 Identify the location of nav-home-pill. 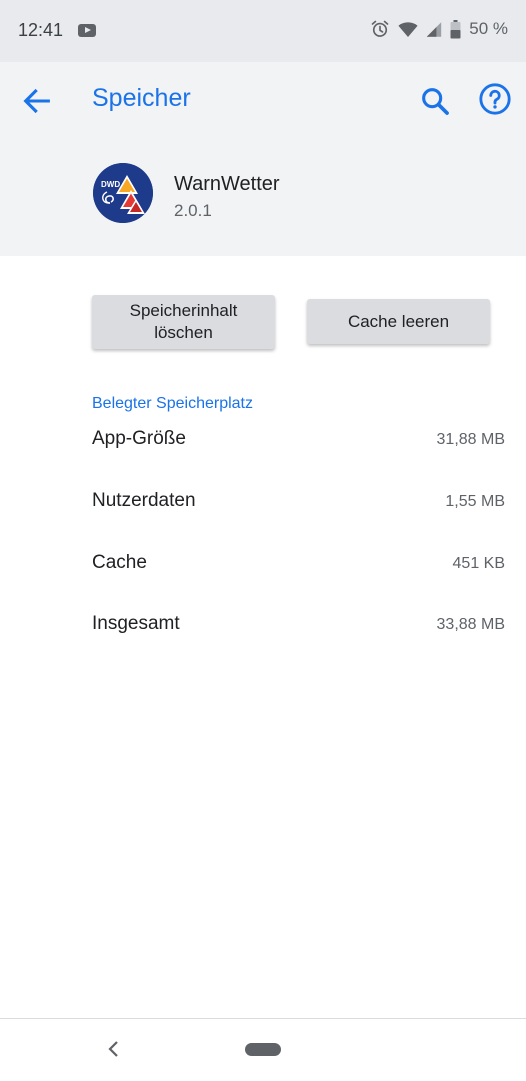
(263, 1049).